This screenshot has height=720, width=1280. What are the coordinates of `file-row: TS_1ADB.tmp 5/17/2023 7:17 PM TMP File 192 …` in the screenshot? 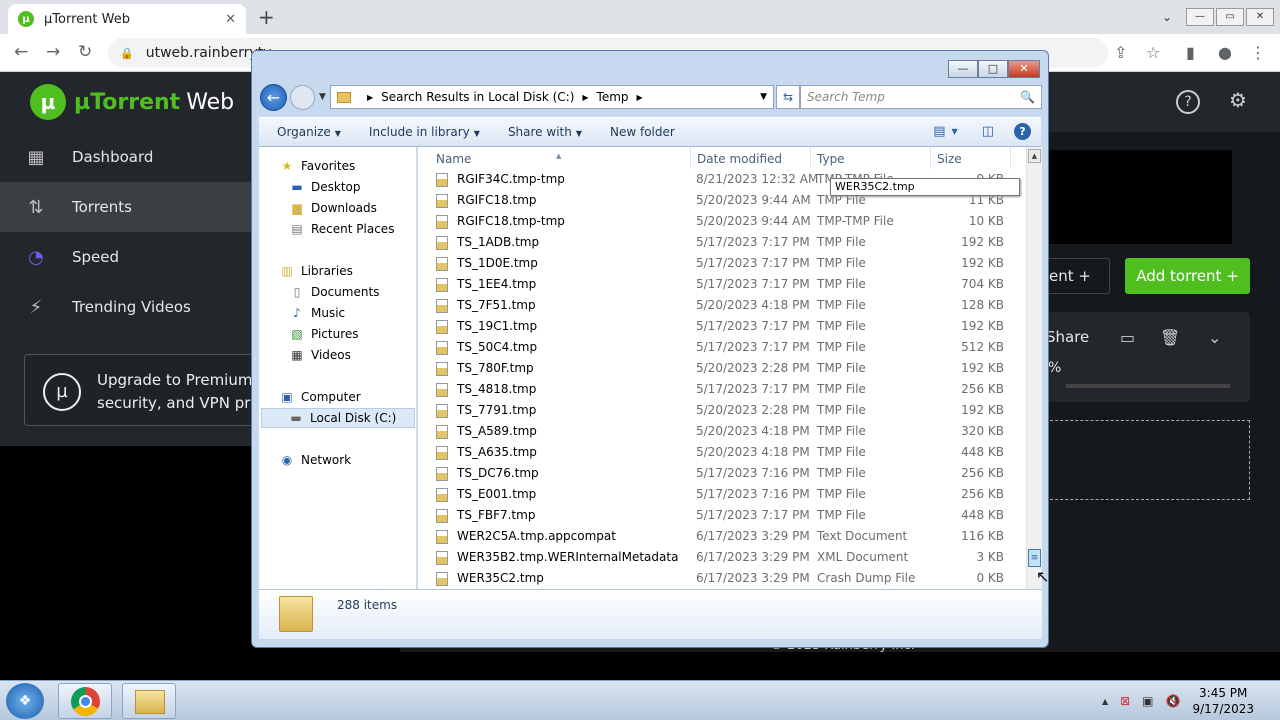 It's located at (728, 242).